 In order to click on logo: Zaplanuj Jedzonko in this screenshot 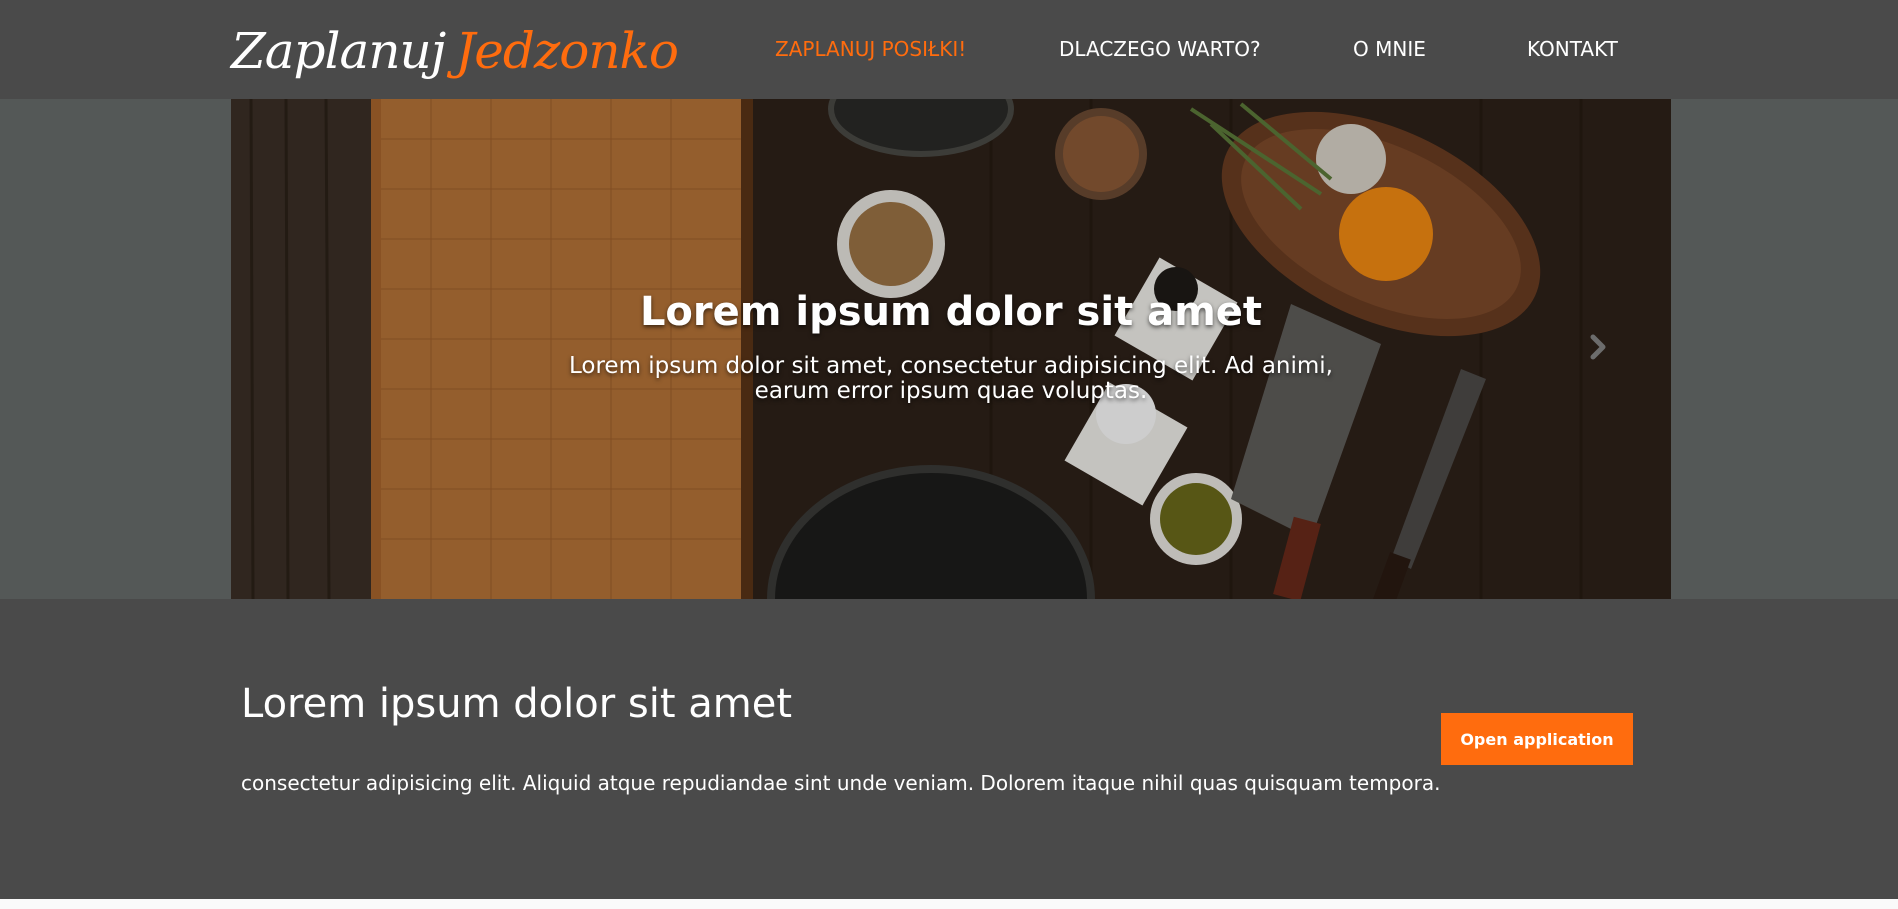, I will do `click(455, 51)`.